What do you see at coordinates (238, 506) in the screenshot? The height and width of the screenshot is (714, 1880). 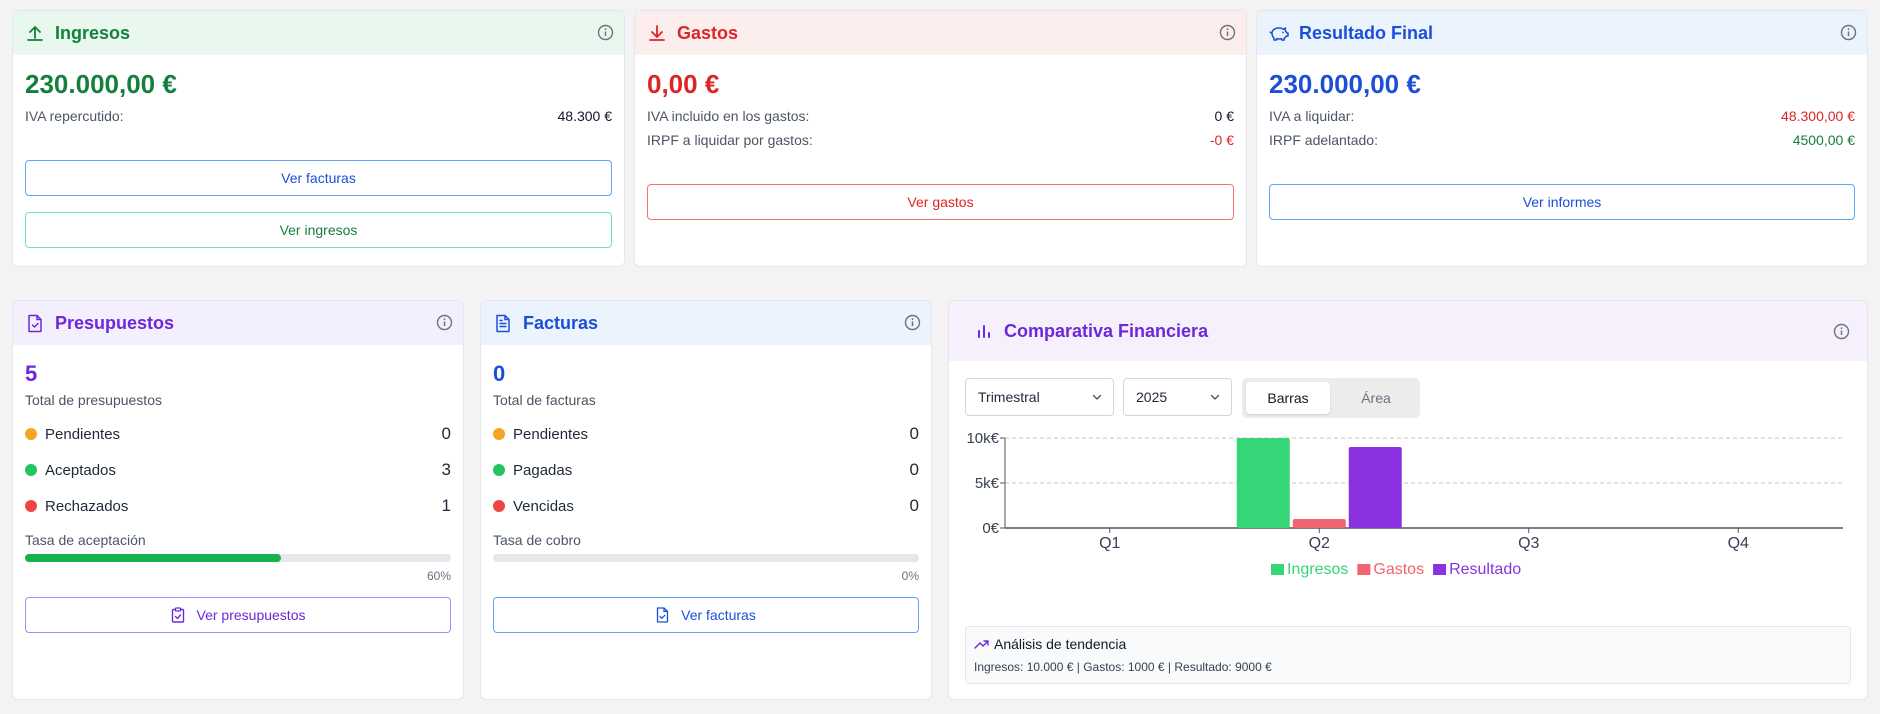 I see `presupuestos-rechazados-row: Rechazados 1` at bounding box center [238, 506].